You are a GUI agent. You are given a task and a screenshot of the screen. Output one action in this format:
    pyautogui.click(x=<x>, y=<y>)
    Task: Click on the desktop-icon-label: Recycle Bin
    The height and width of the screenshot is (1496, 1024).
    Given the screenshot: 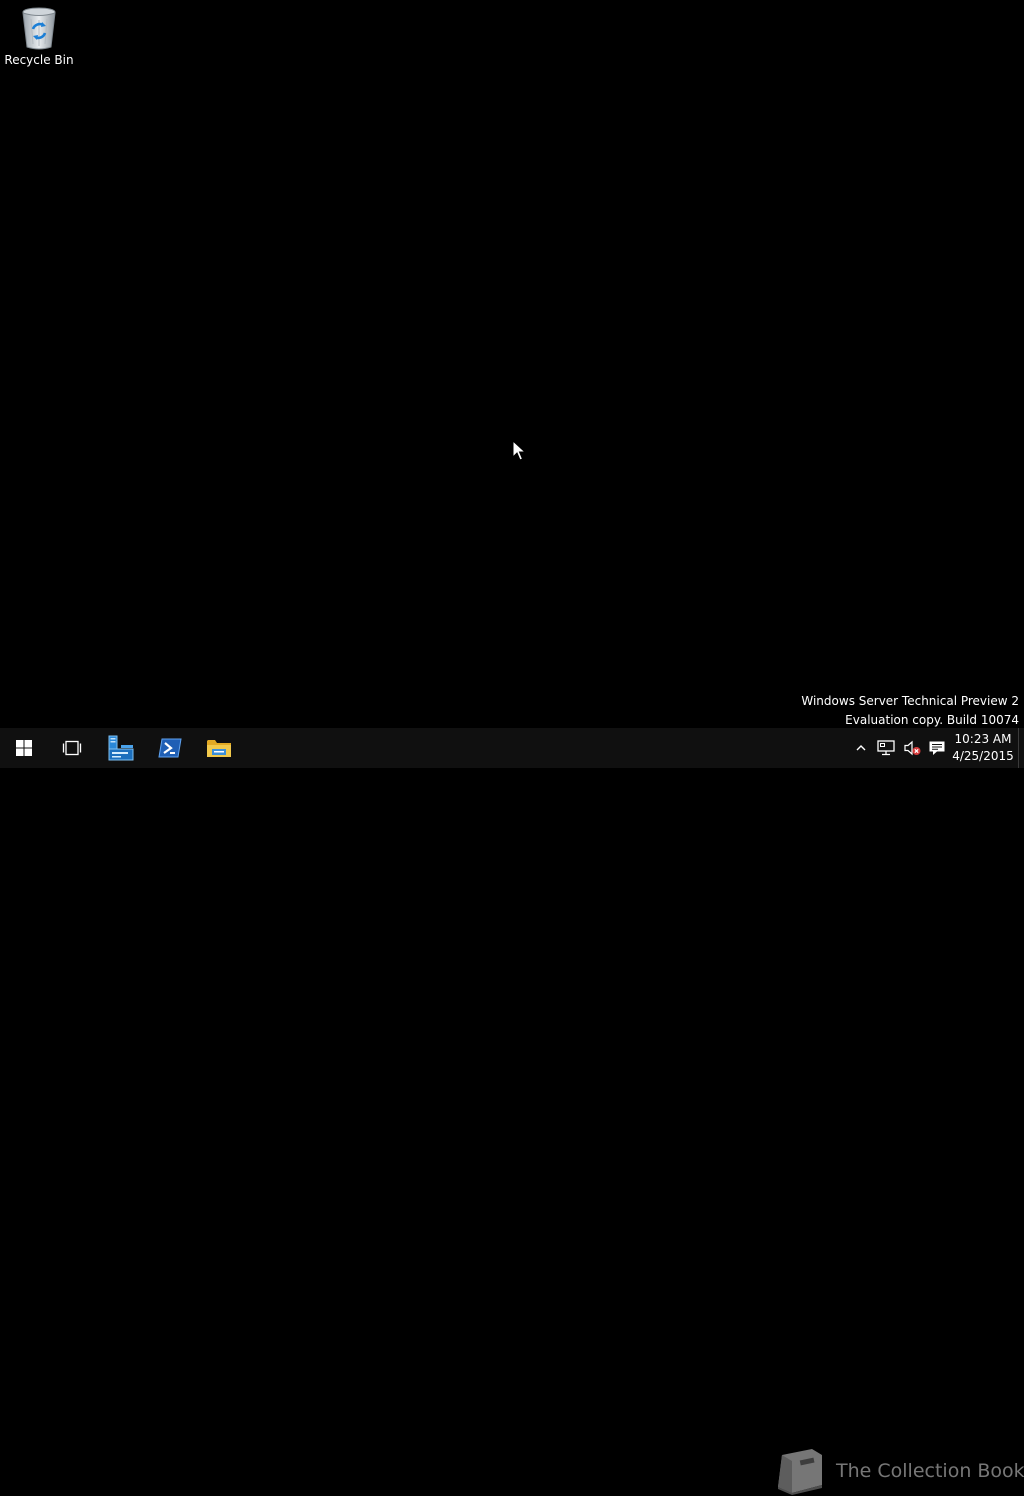 What is the action you would take?
    pyautogui.click(x=39, y=60)
    